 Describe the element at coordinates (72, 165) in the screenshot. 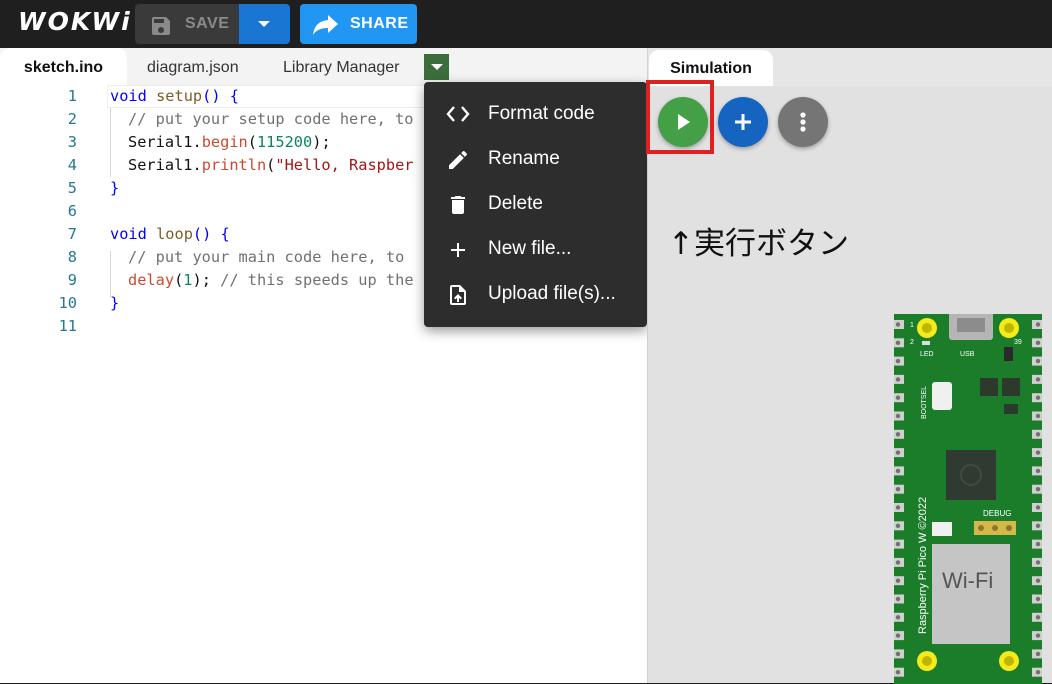

I see `line-number: 4` at that location.